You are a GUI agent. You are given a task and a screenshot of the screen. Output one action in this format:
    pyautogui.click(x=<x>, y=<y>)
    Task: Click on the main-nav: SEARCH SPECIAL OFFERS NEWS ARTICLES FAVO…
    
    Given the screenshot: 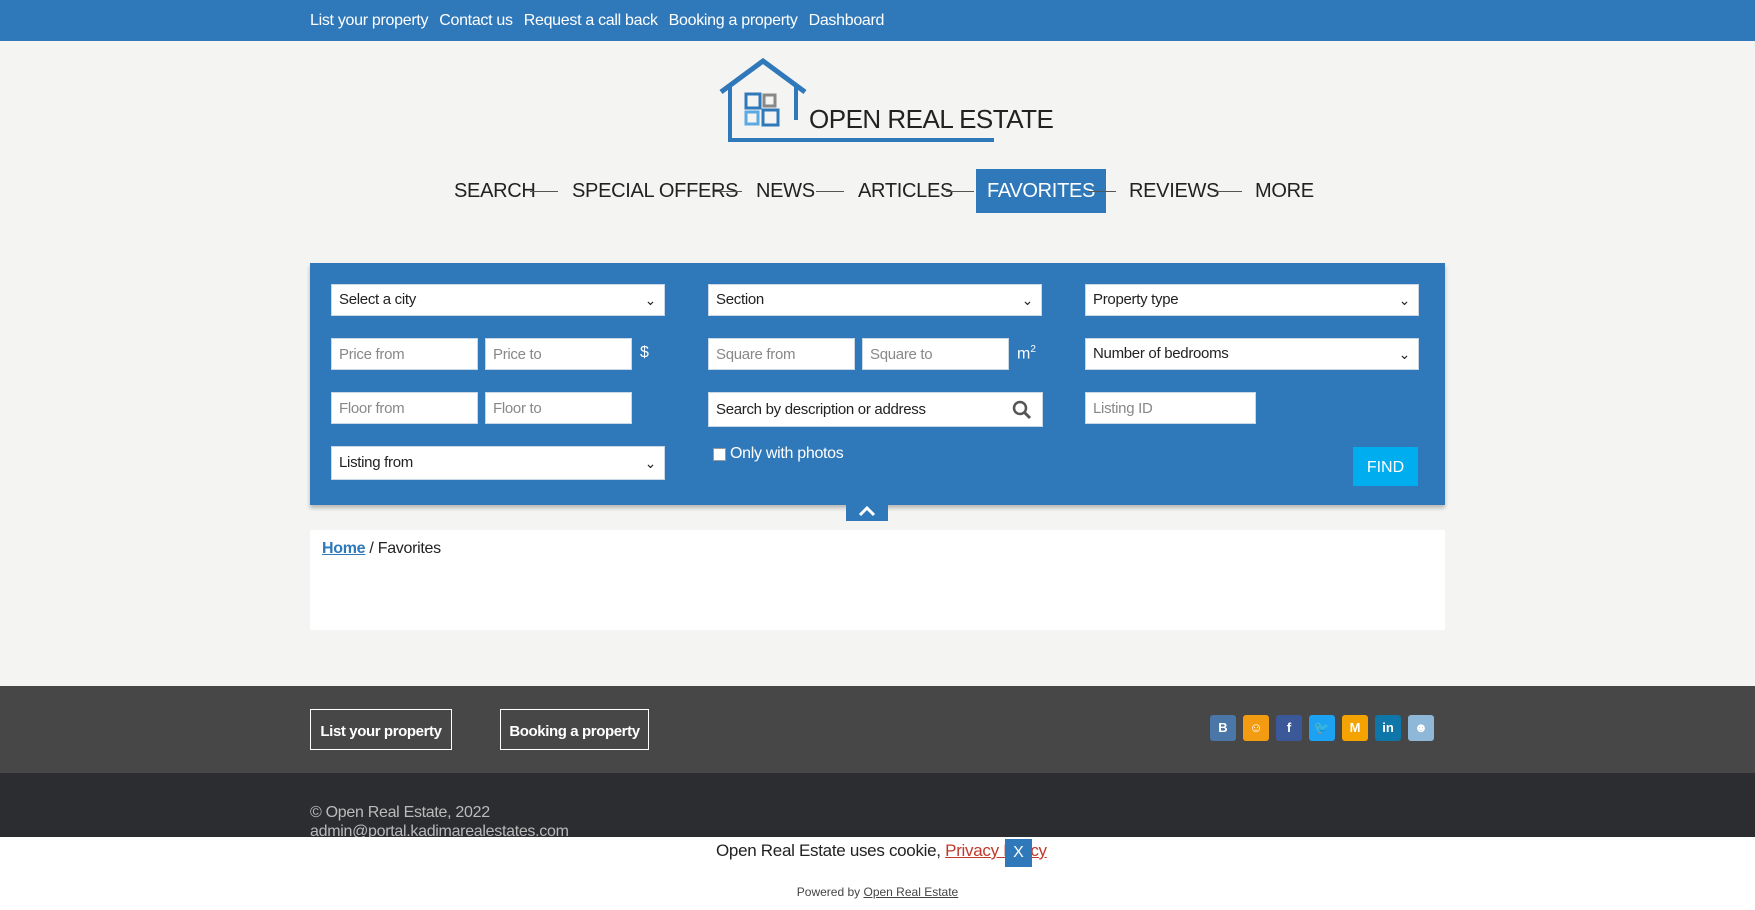 What is the action you would take?
    pyautogui.click(x=877, y=191)
    